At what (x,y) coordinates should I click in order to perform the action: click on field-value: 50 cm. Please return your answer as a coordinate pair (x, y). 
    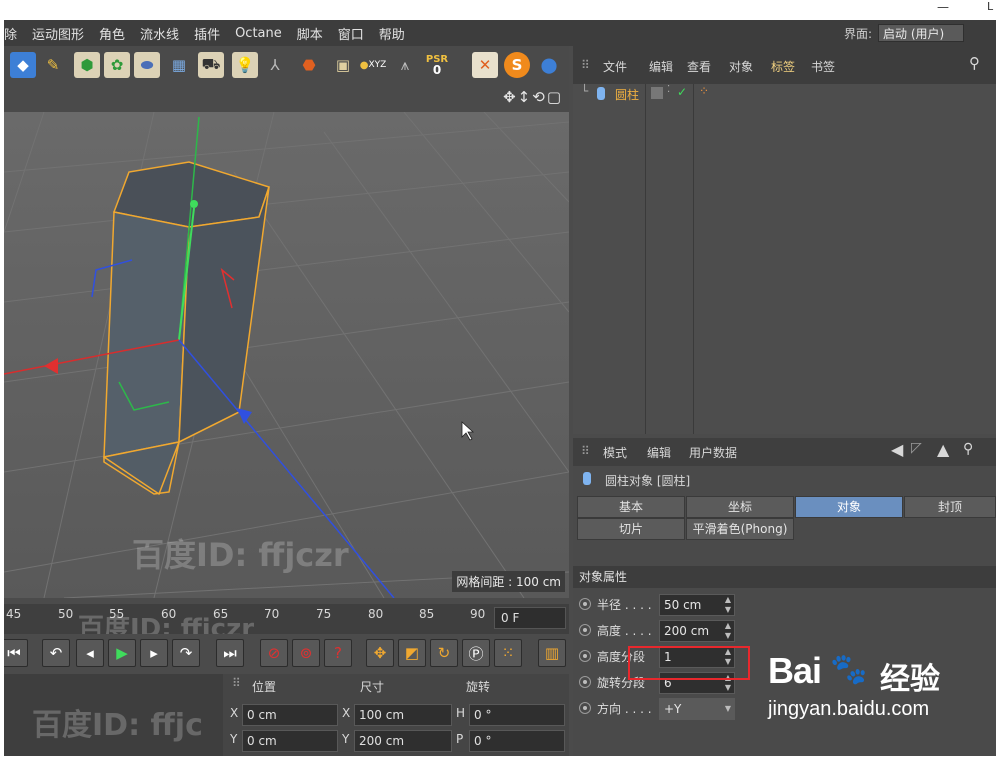
    Looking at the image, I should click on (683, 605).